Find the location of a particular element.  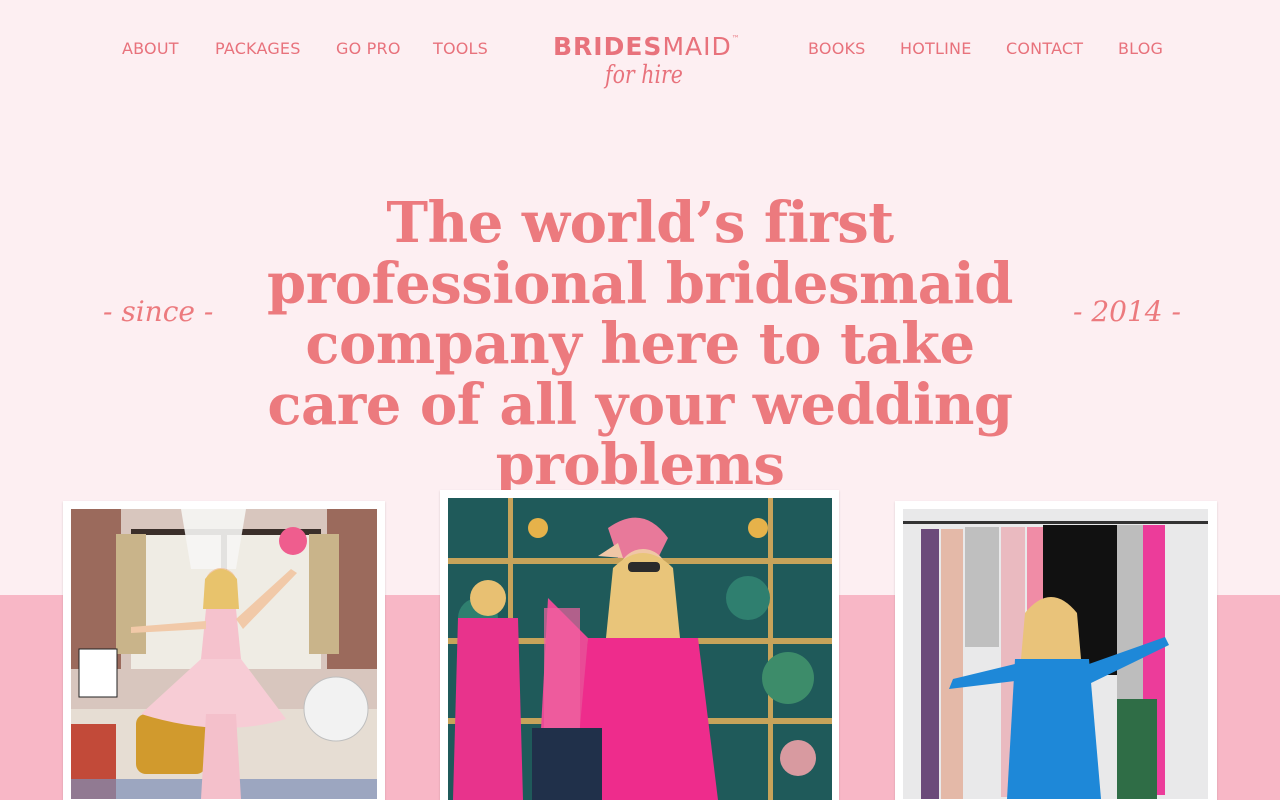

nav-contact-link: CONTACT is located at coordinates (1044, 48).